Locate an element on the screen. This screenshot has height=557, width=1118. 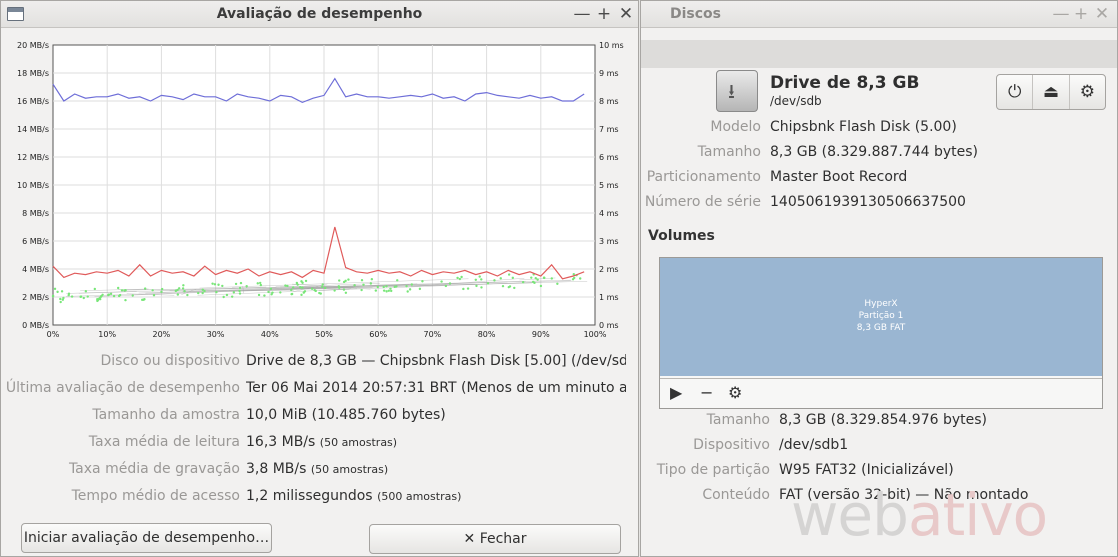
detail-label: Modelo is located at coordinates (735, 127).